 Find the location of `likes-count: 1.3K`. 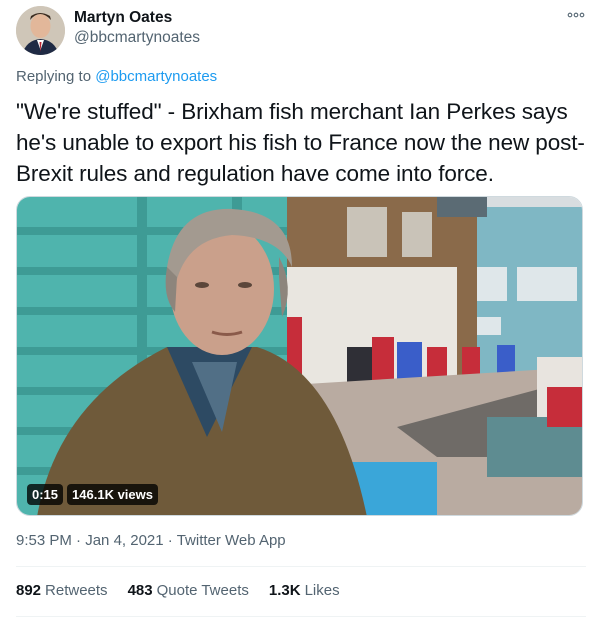

likes-count: 1.3K is located at coordinates (284, 590).